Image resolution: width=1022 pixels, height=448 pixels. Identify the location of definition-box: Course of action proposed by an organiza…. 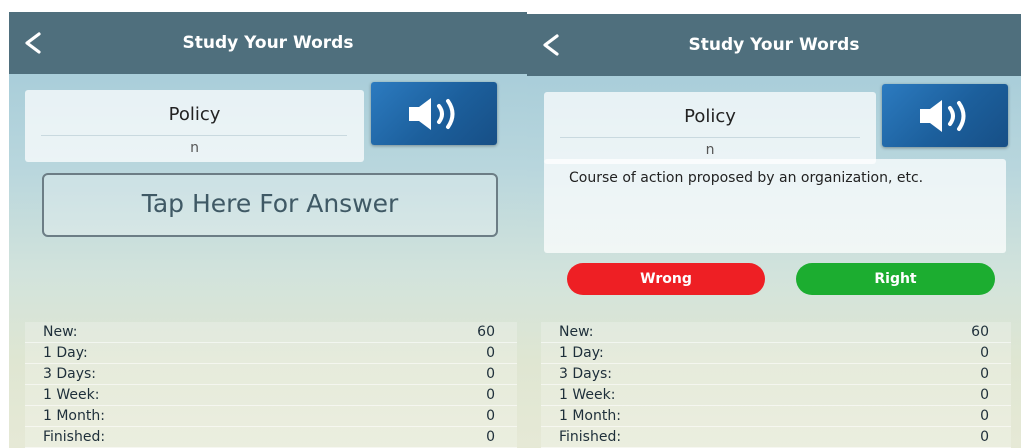
(775, 206).